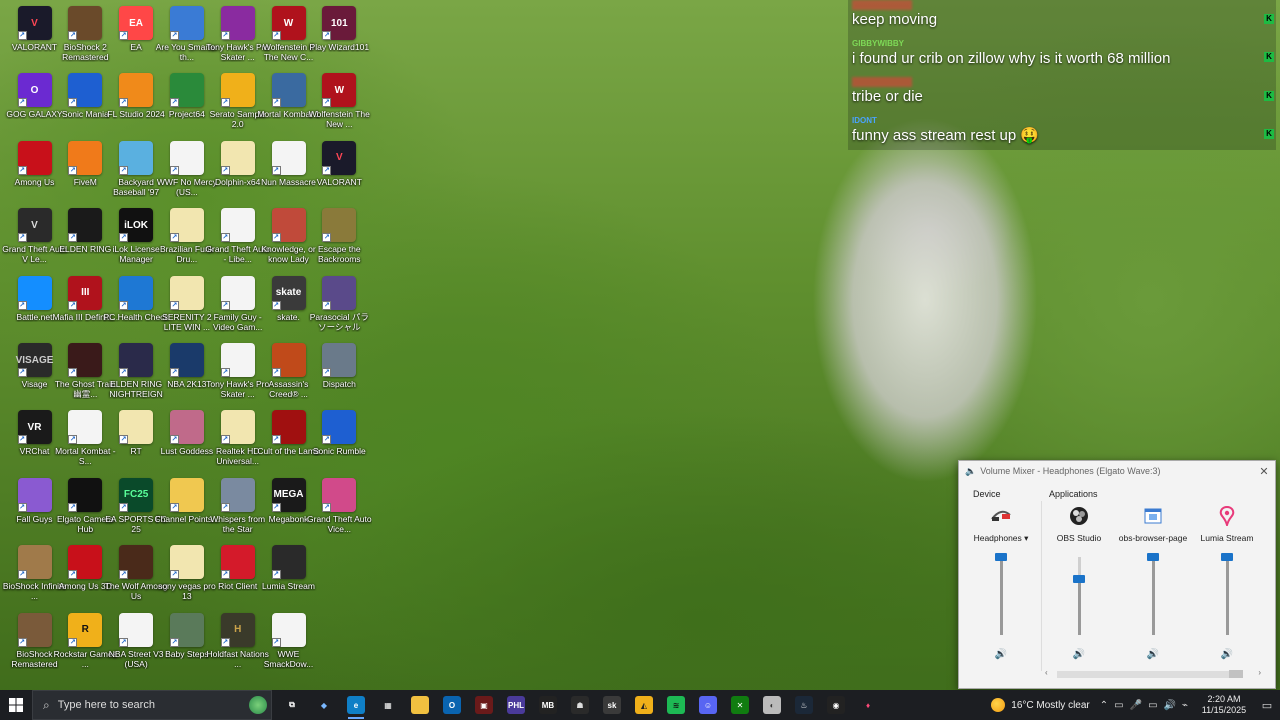  Describe the element at coordinates (1001, 538) in the screenshot. I see `mixer-channel-name: Headphones ▾` at that location.